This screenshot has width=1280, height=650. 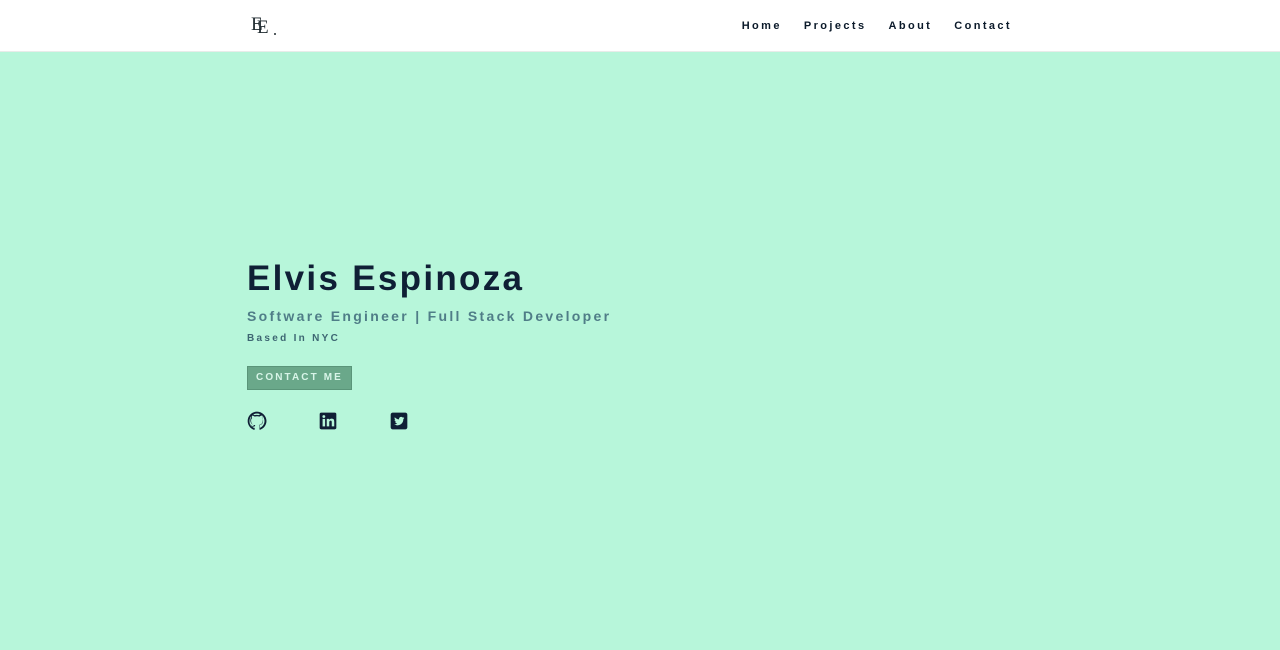 I want to click on main-nav: Home Projects About Contact, so click(x=877, y=26).